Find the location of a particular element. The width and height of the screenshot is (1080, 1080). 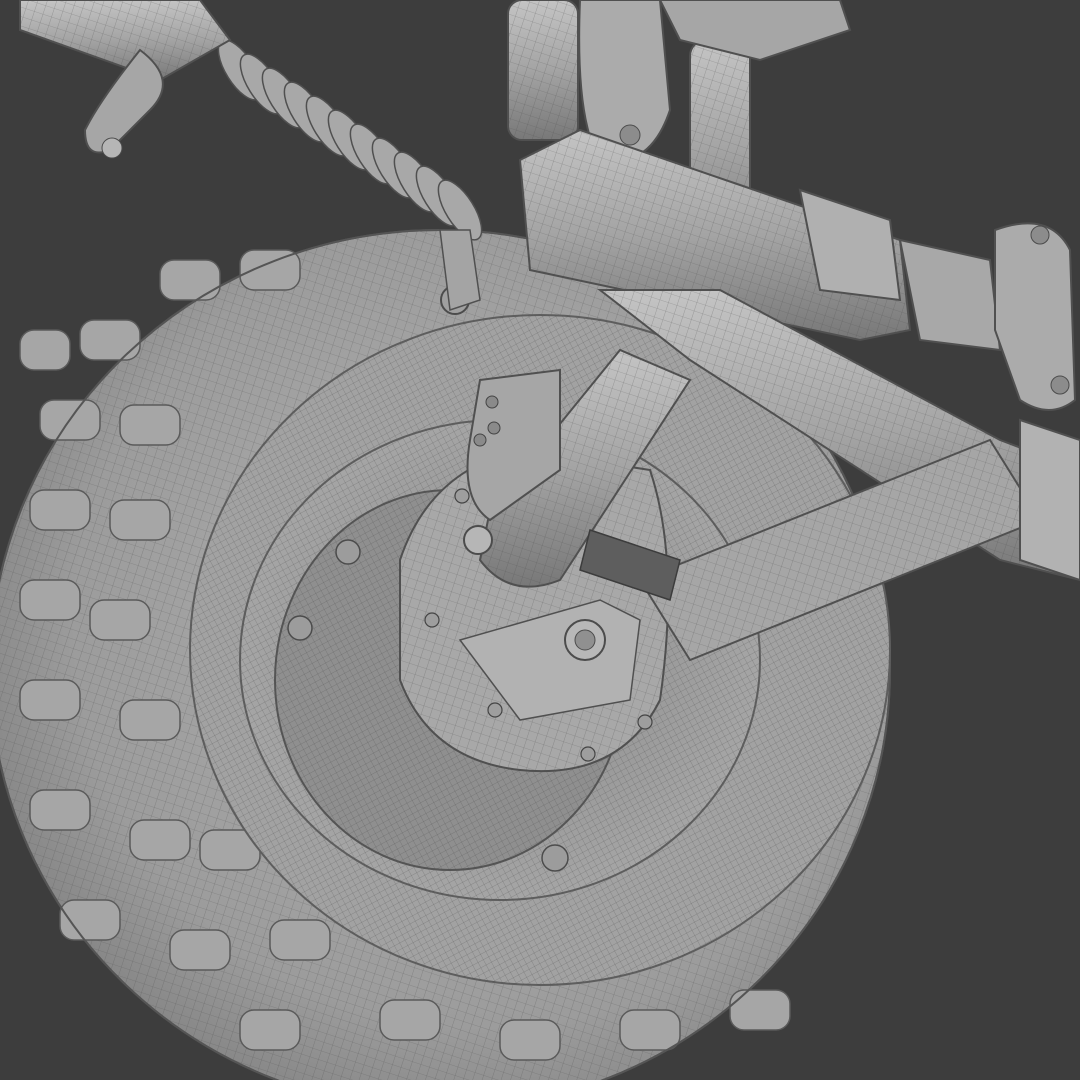

upper-left-linkage is located at coordinates (125, 79).